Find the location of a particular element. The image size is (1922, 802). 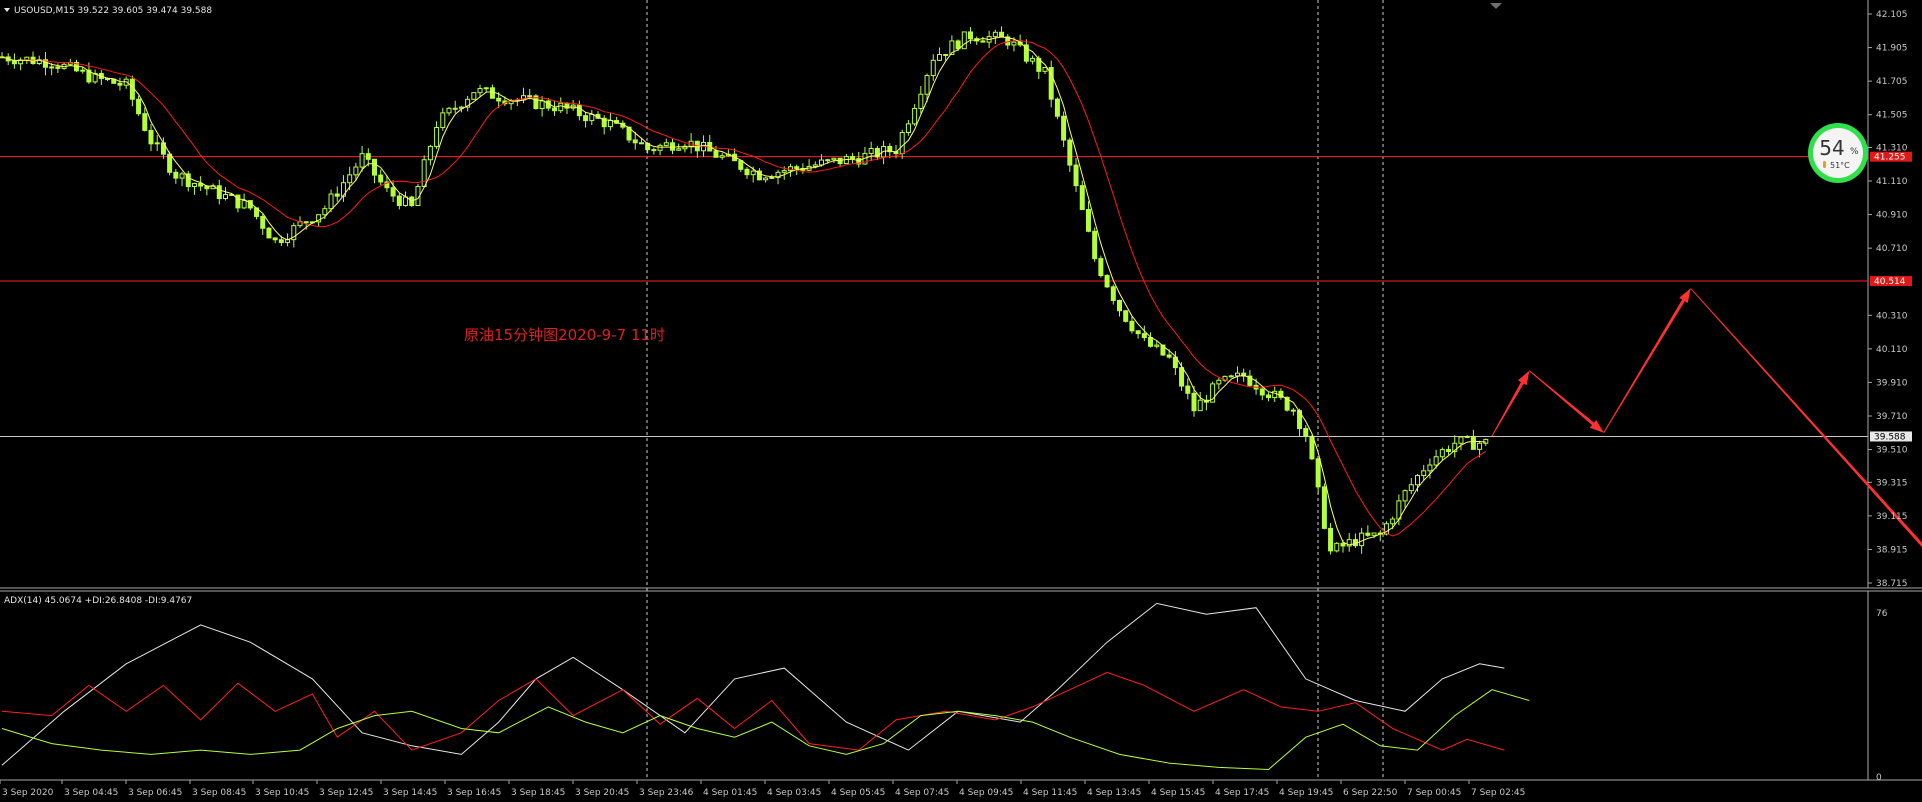

x-axis-tick-label: 4 Sep 07:45 is located at coordinates (922, 793).